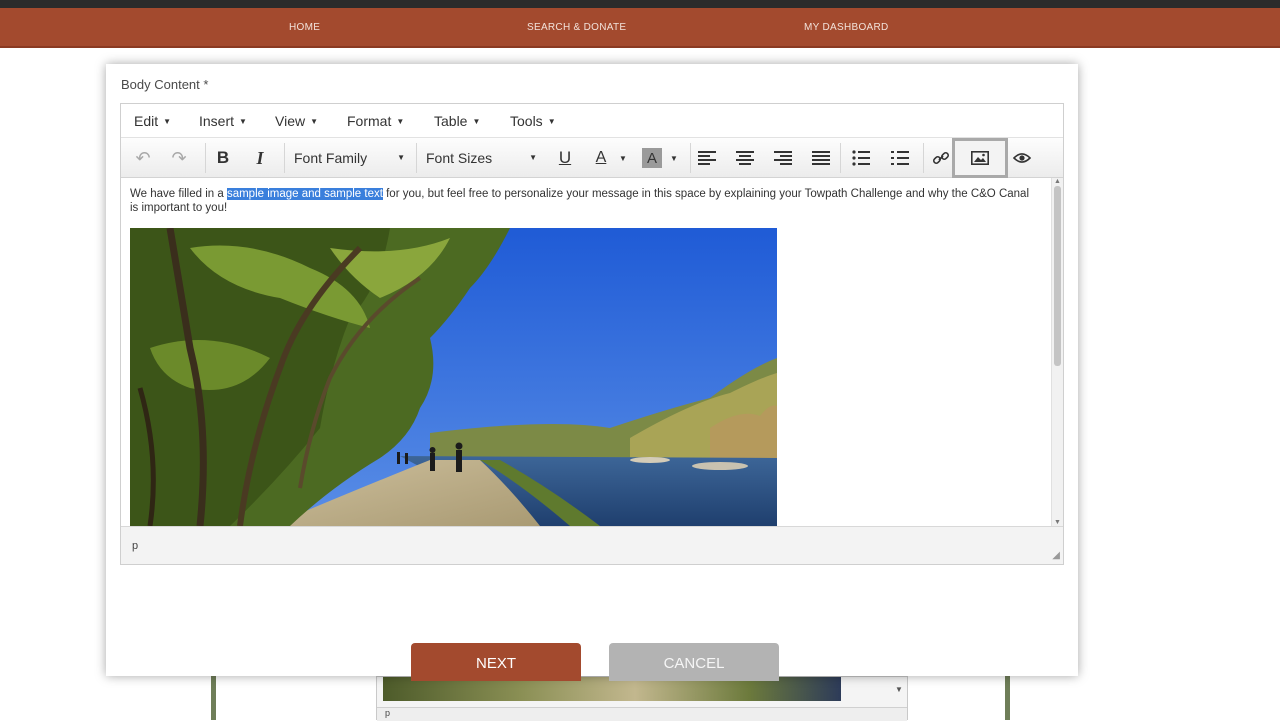  Describe the element at coordinates (1022, 158) in the screenshot. I see `preview-icon` at that location.